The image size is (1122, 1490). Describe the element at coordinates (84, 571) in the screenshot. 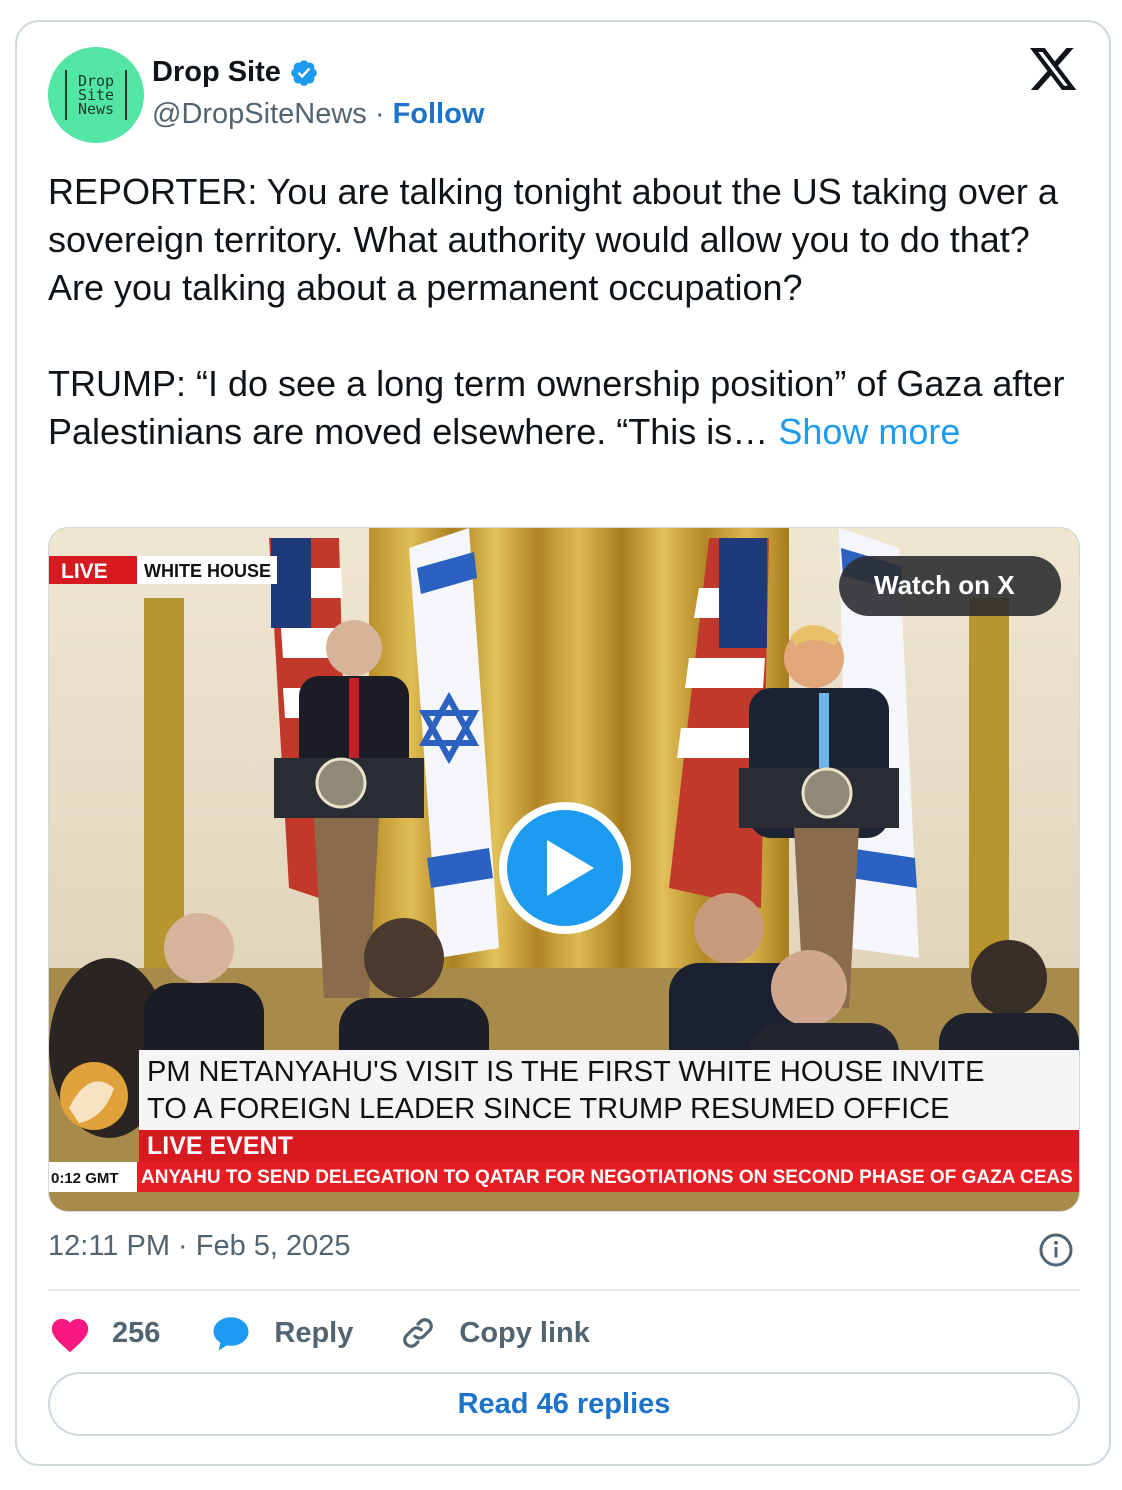

I see `live-label: LIVE` at that location.